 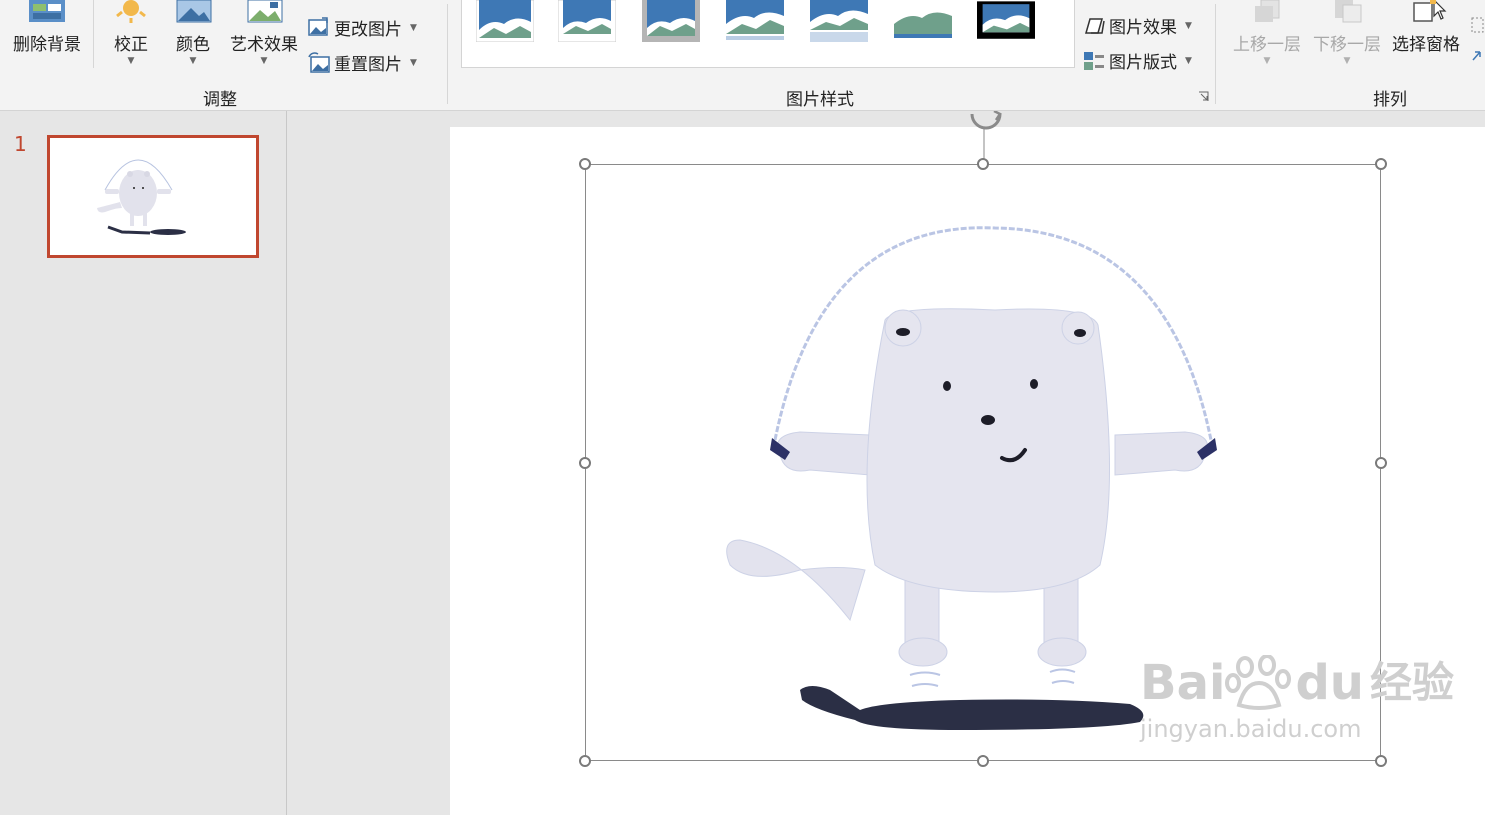 I want to click on resize-handle-top-left, so click(x=585, y=164).